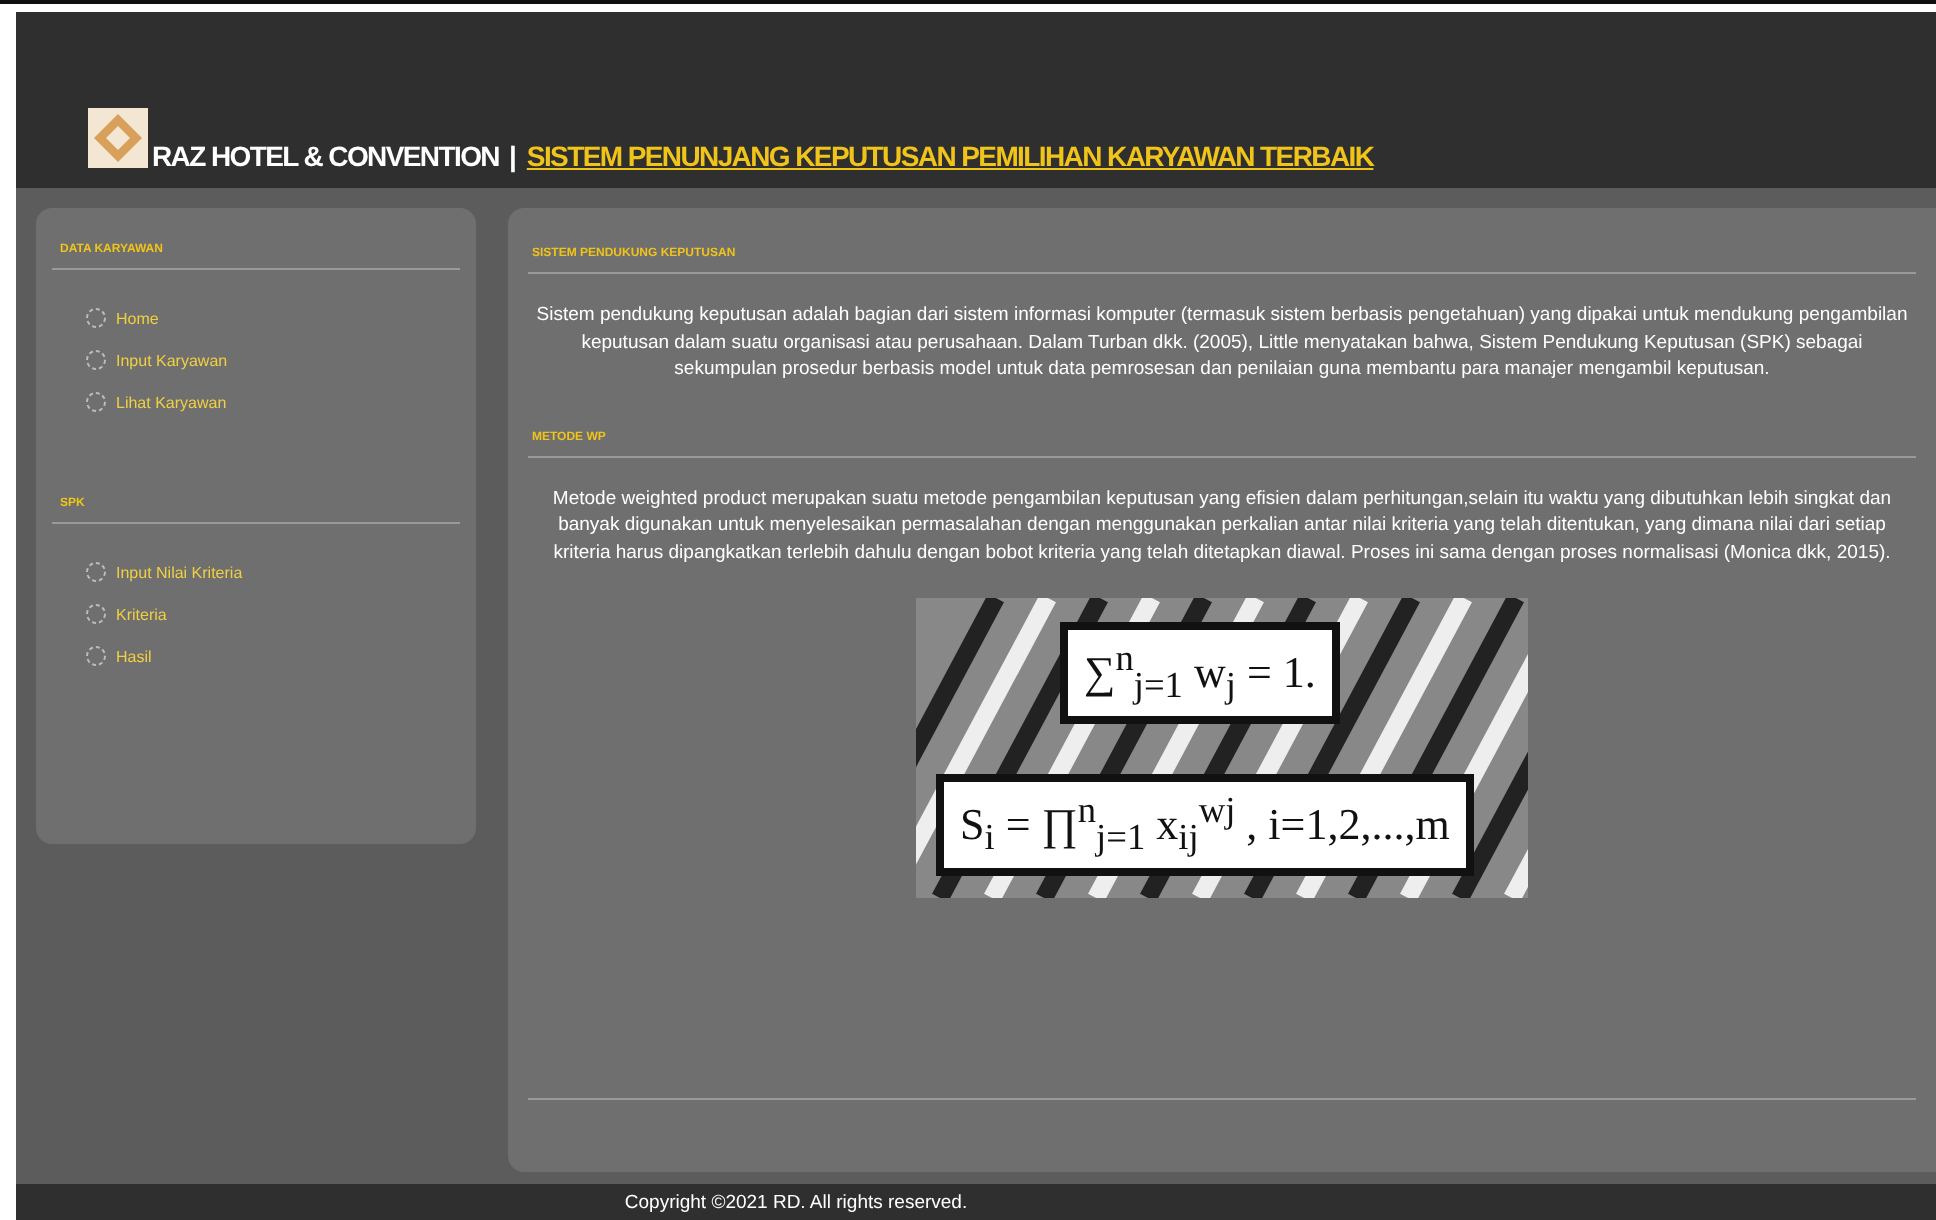 This screenshot has width=1936, height=1220. What do you see at coordinates (1205, 825) in the screenshot?
I see `formula: S$_{i}$ = ∏$^{n}$$_{j=1}$ x$_{ij}$$^{wj}$ , i=1,2,...,m` at bounding box center [1205, 825].